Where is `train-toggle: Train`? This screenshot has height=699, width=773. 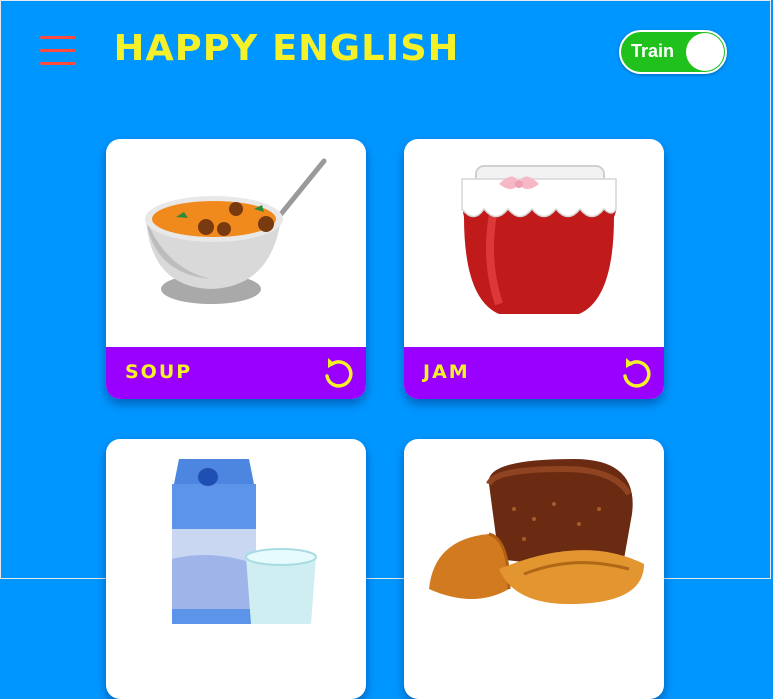 train-toggle: Train is located at coordinates (673, 52).